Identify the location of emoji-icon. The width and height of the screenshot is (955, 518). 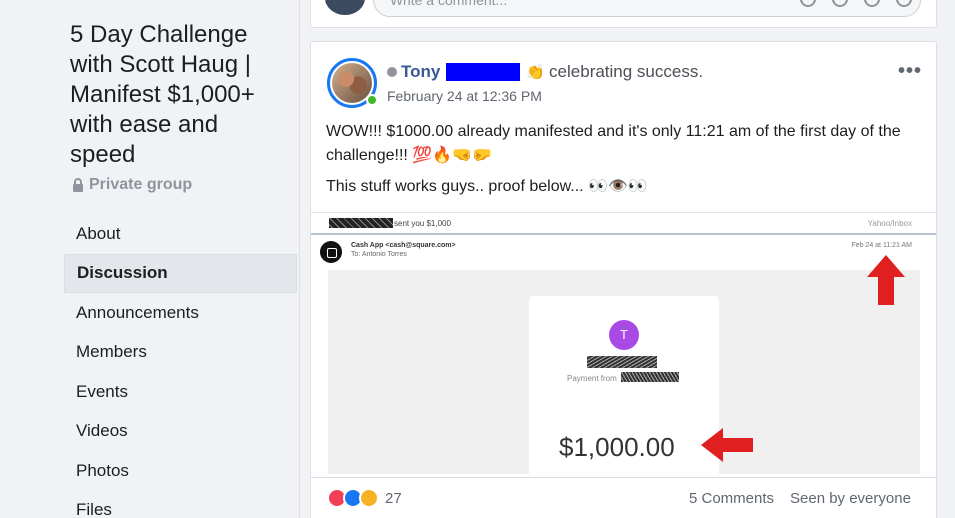
(808, 3).